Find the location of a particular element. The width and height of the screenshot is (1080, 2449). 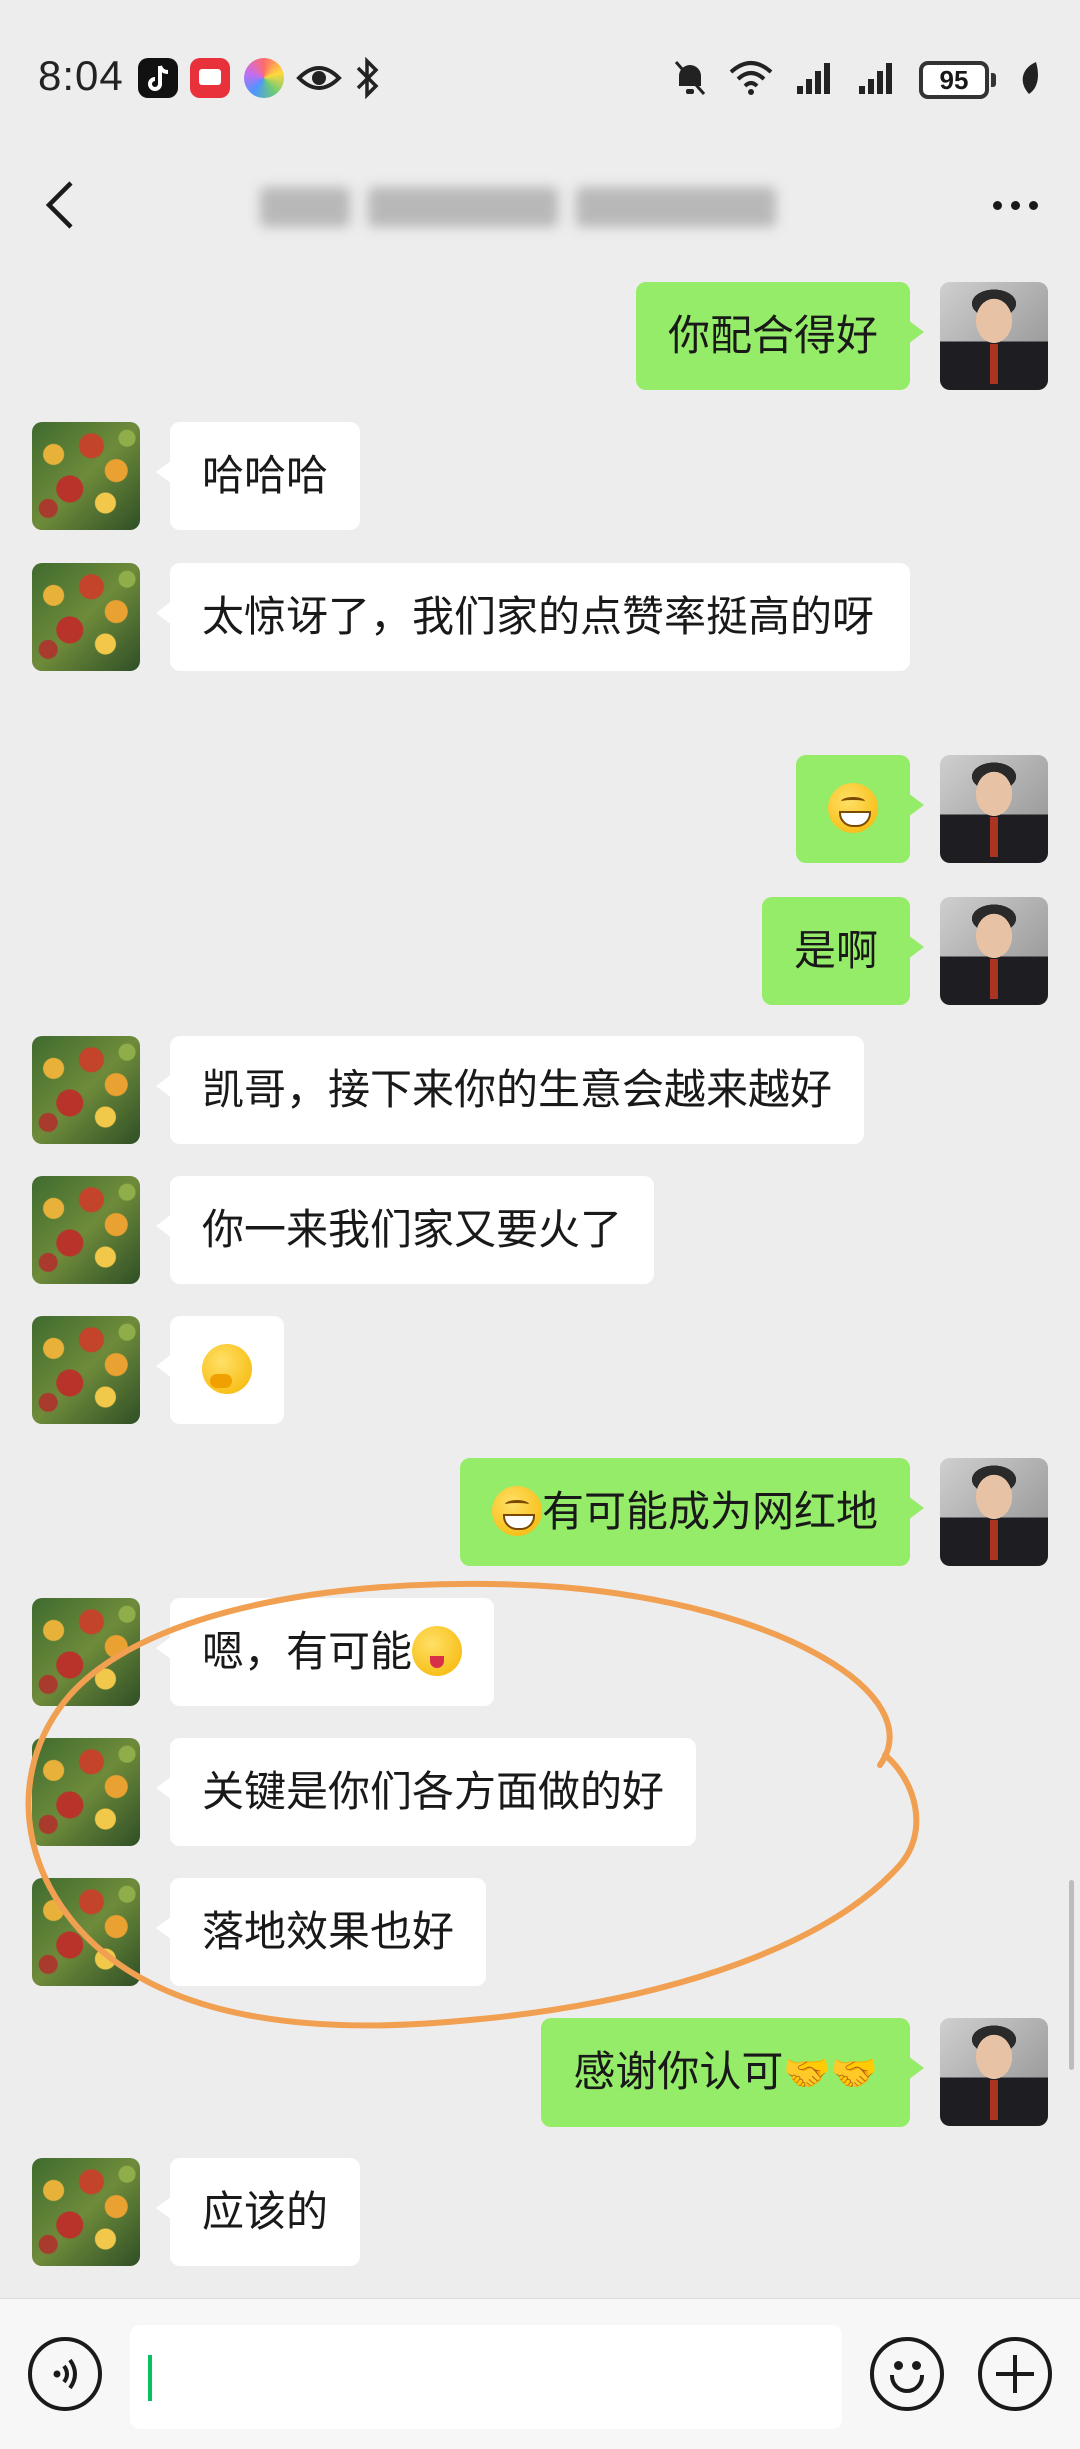

emoji-button is located at coordinates (907, 2374).